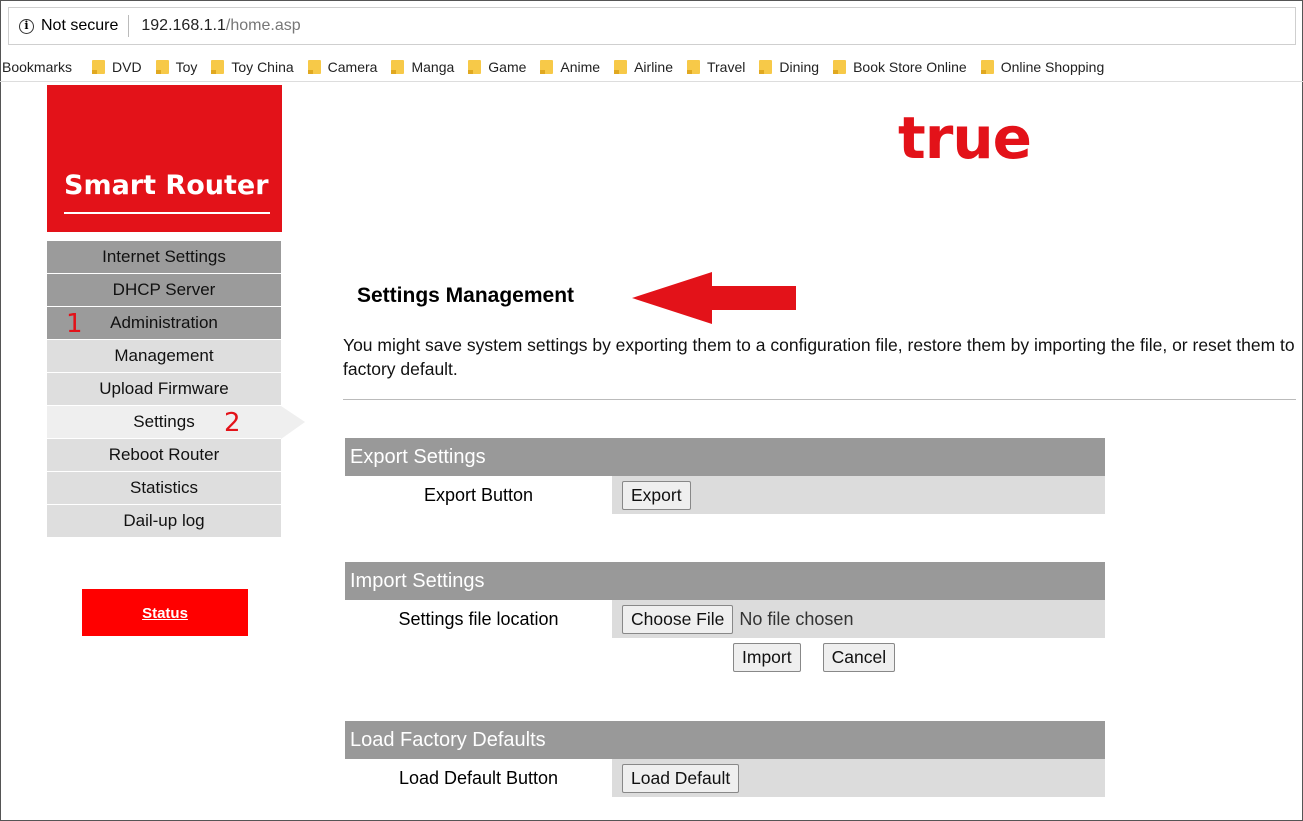 The image size is (1303, 821). What do you see at coordinates (164, 290) in the screenshot?
I see `sidebar-item-dhcp-server: DHCP Server` at bounding box center [164, 290].